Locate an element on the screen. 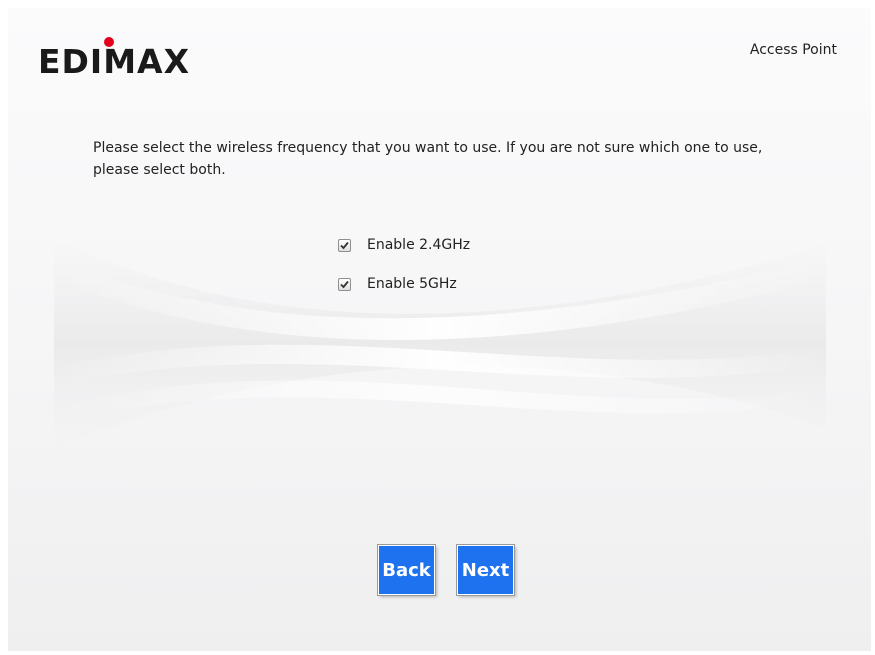 The height and width of the screenshot is (655, 875). svg-text: EDIMAX is located at coordinates (114, 59).